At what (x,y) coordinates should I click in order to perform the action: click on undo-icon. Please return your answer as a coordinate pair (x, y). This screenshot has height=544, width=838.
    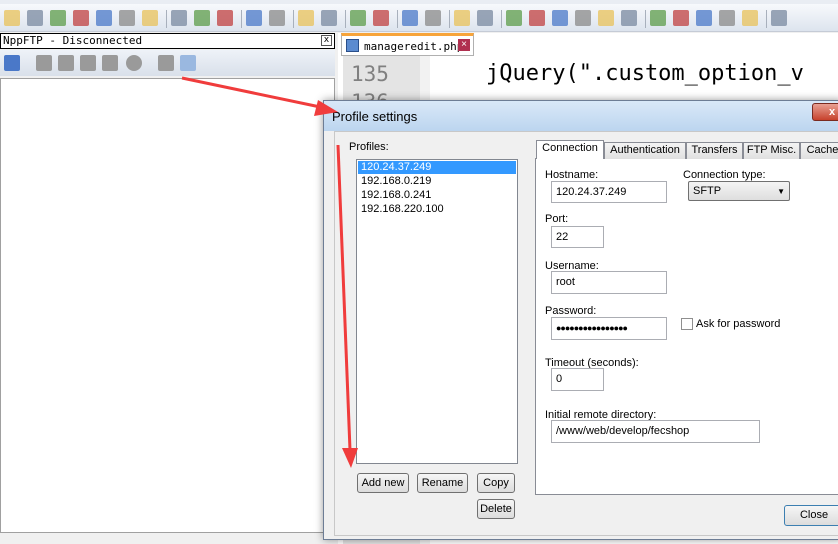
    Looking at the image, I should click on (254, 18).